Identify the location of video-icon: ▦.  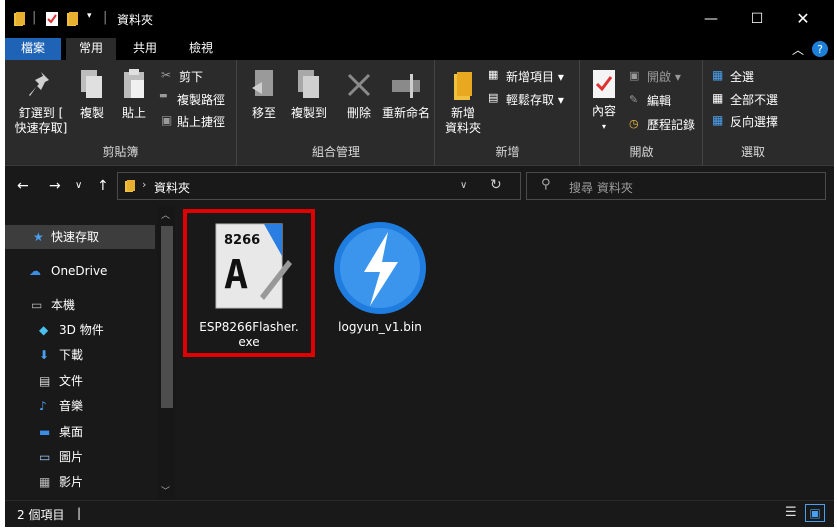
(45, 482).